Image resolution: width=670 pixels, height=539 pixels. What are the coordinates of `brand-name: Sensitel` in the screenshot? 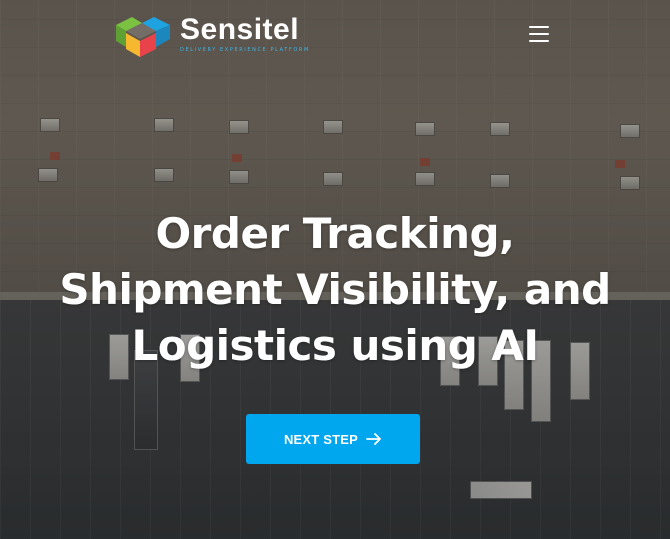 It's located at (240, 29).